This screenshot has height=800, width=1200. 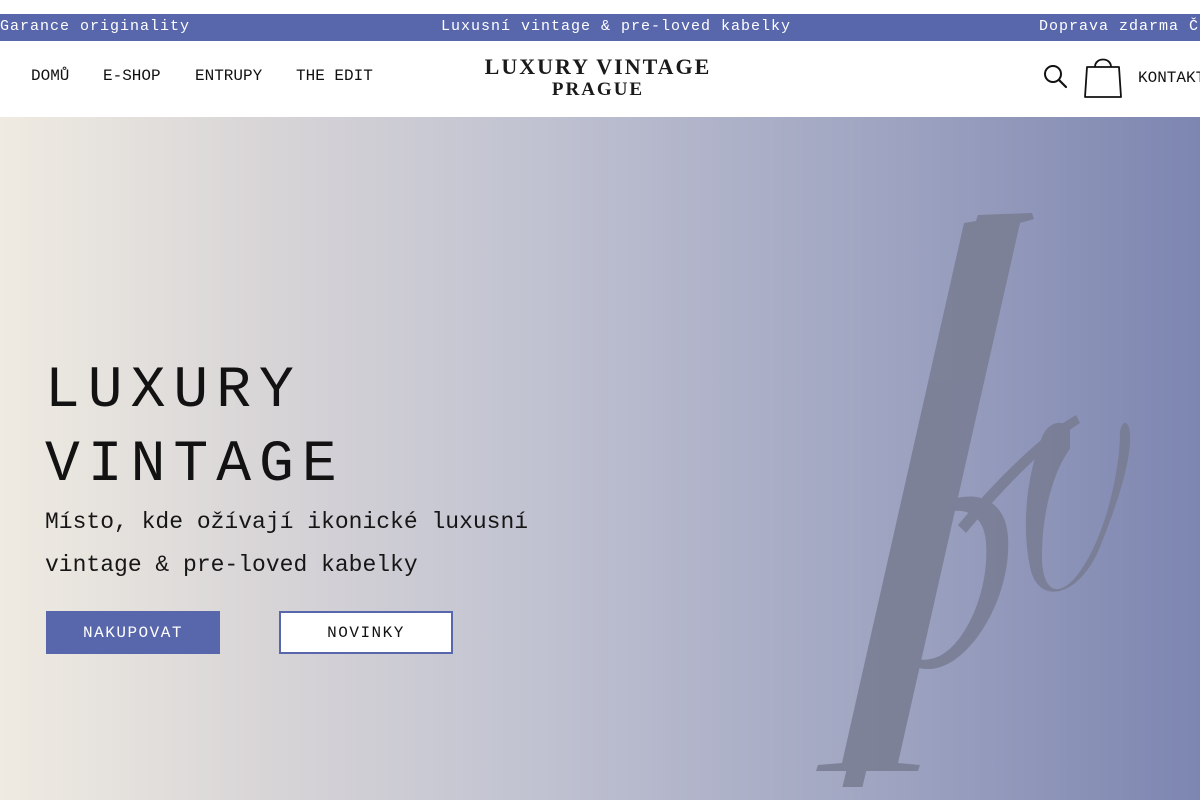 What do you see at coordinates (195, 429) in the screenshot?
I see `hero-title: LUXURY VINTAGE` at bounding box center [195, 429].